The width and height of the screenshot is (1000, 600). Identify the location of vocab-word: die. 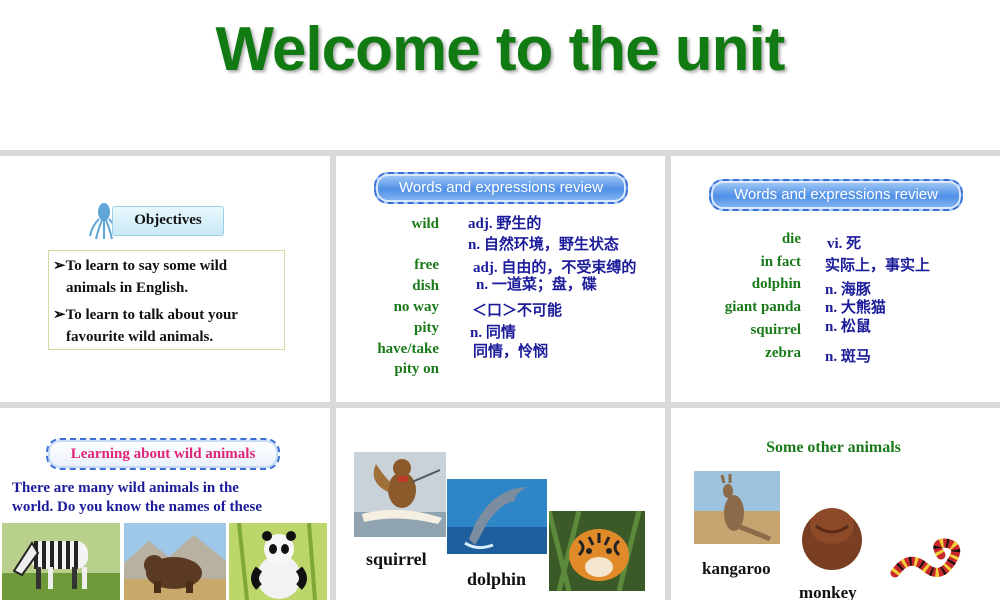
(791, 239).